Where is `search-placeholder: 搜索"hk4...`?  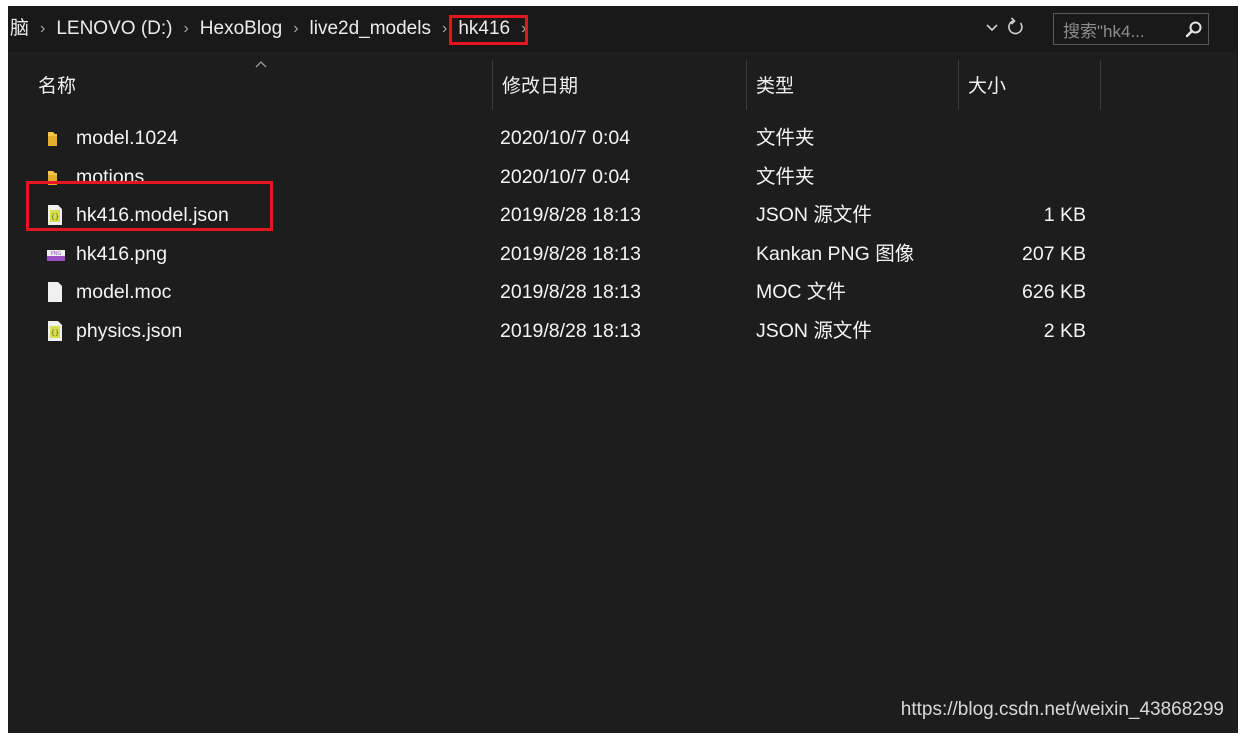
search-placeholder: 搜索"hk4... is located at coordinates (1117, 29).